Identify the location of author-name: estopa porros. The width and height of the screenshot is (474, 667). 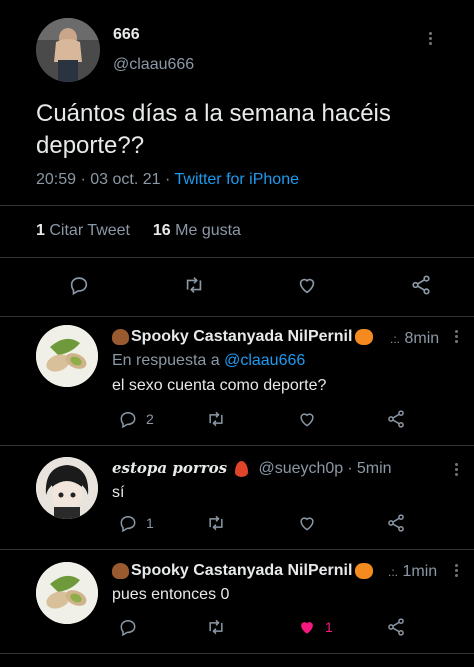
(169, 468).